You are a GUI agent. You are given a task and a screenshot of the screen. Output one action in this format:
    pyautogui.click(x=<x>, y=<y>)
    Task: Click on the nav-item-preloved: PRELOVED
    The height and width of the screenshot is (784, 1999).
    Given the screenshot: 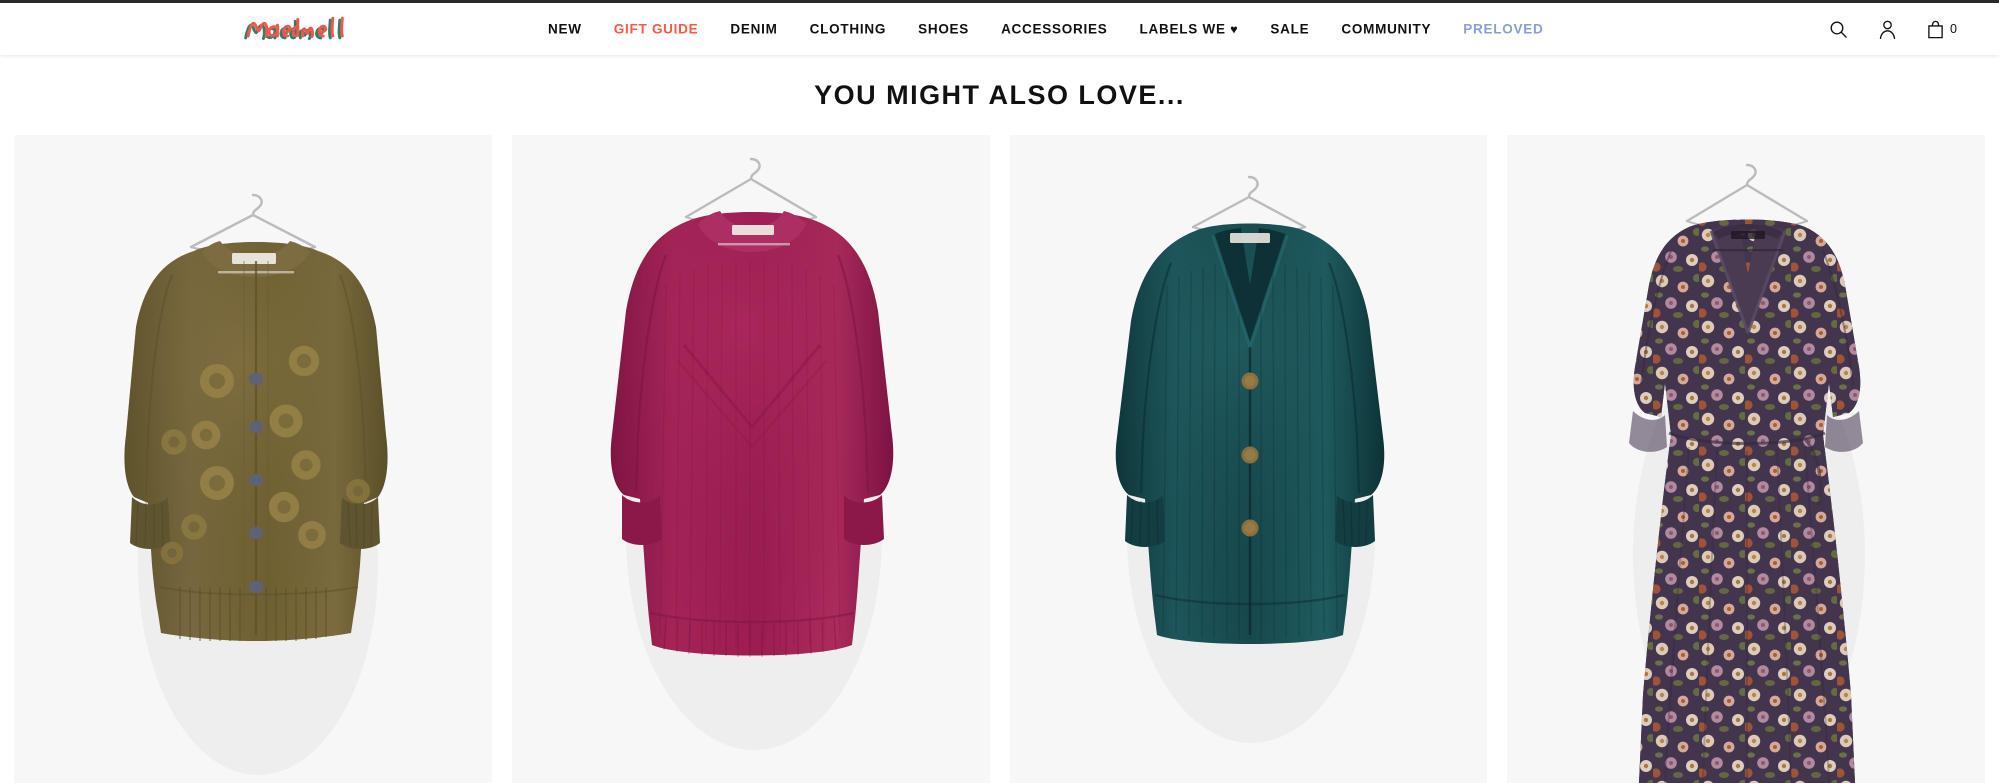 What is the action you would take?
    pyautogui.click(x=1503, y=29)
    